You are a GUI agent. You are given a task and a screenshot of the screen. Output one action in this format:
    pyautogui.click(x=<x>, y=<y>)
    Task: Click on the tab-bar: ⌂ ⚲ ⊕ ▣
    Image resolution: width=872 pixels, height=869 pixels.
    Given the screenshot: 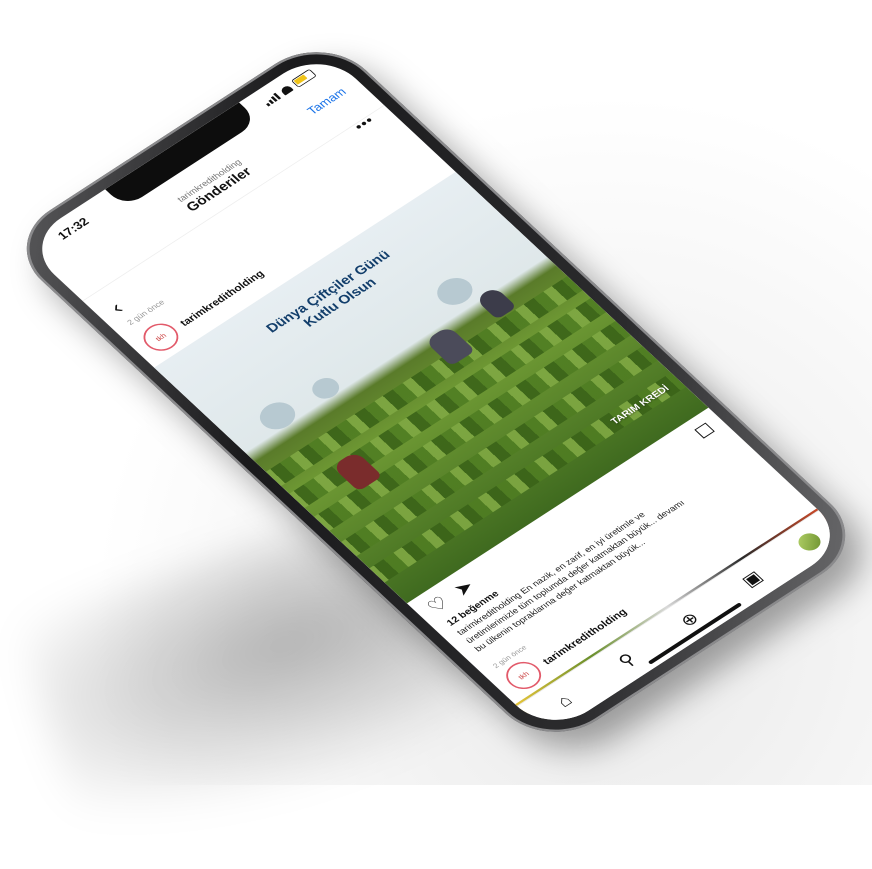 What is the action you would take?
    pyautogui.click(x=683, y=623)
    